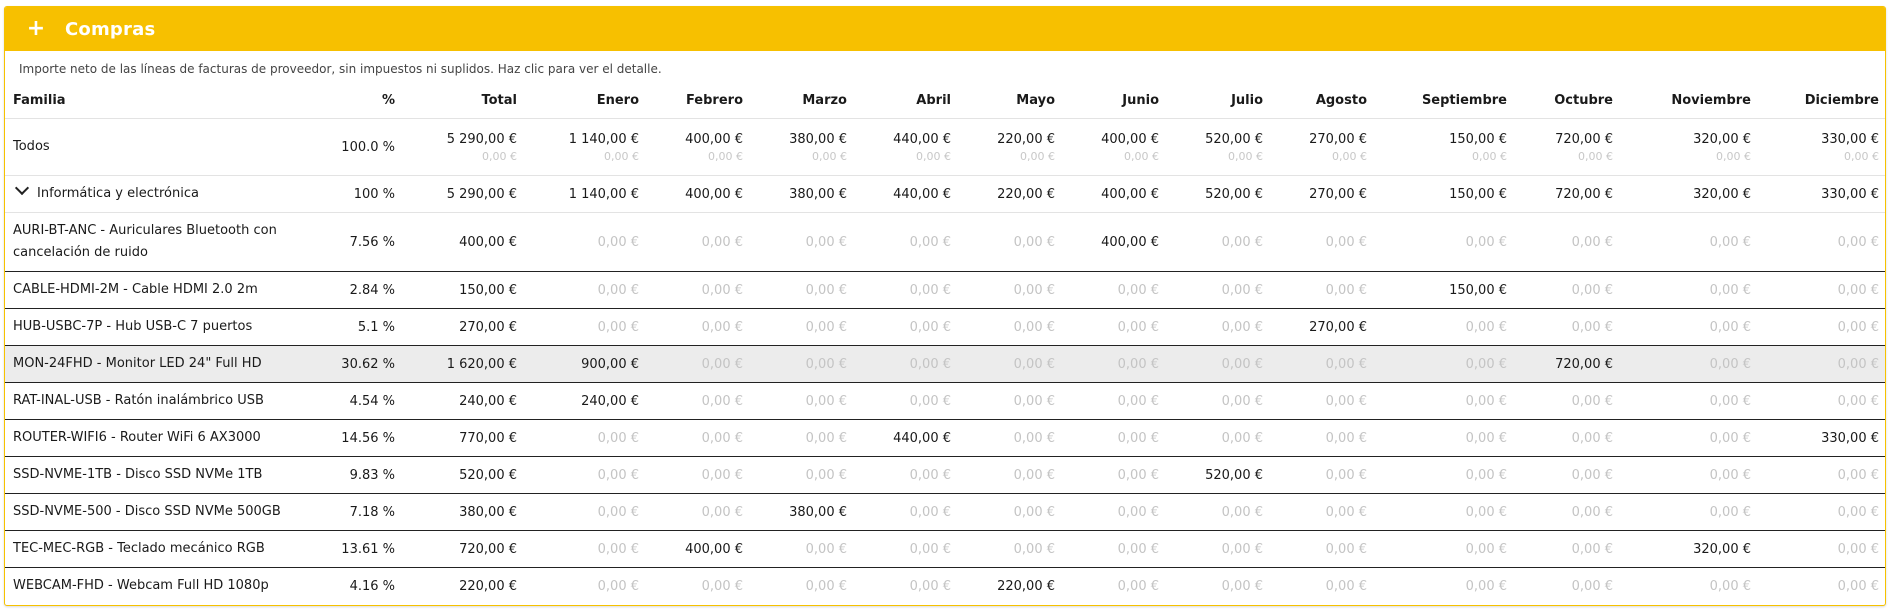  I want to click on item-label: CABLE-HDMI-2M - Cable HDMI 2.0 2m, so click(158, 290).